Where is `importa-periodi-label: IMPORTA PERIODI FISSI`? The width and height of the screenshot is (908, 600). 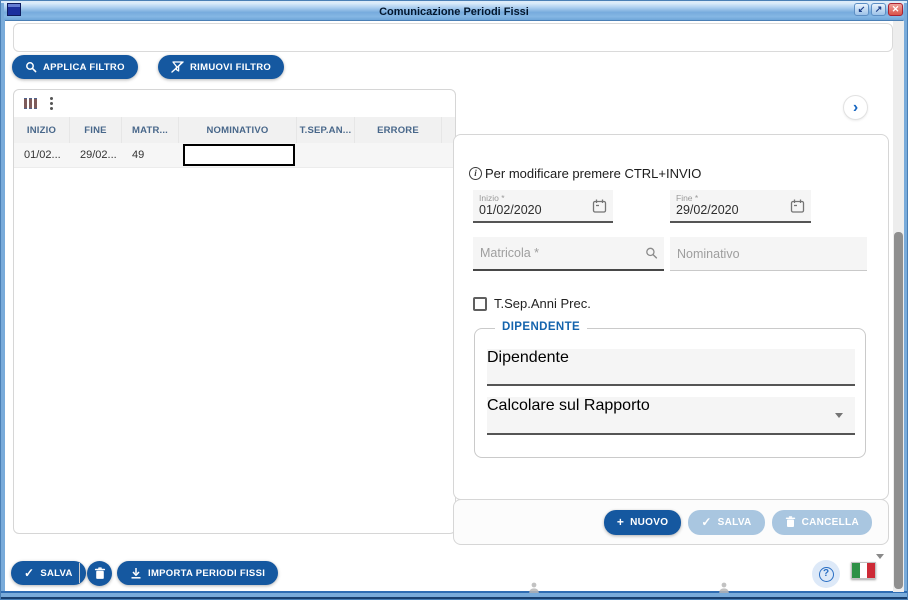 importa-periodi-label: IMPORTA PERIODI FISSI is located at coordinates (207, 573).